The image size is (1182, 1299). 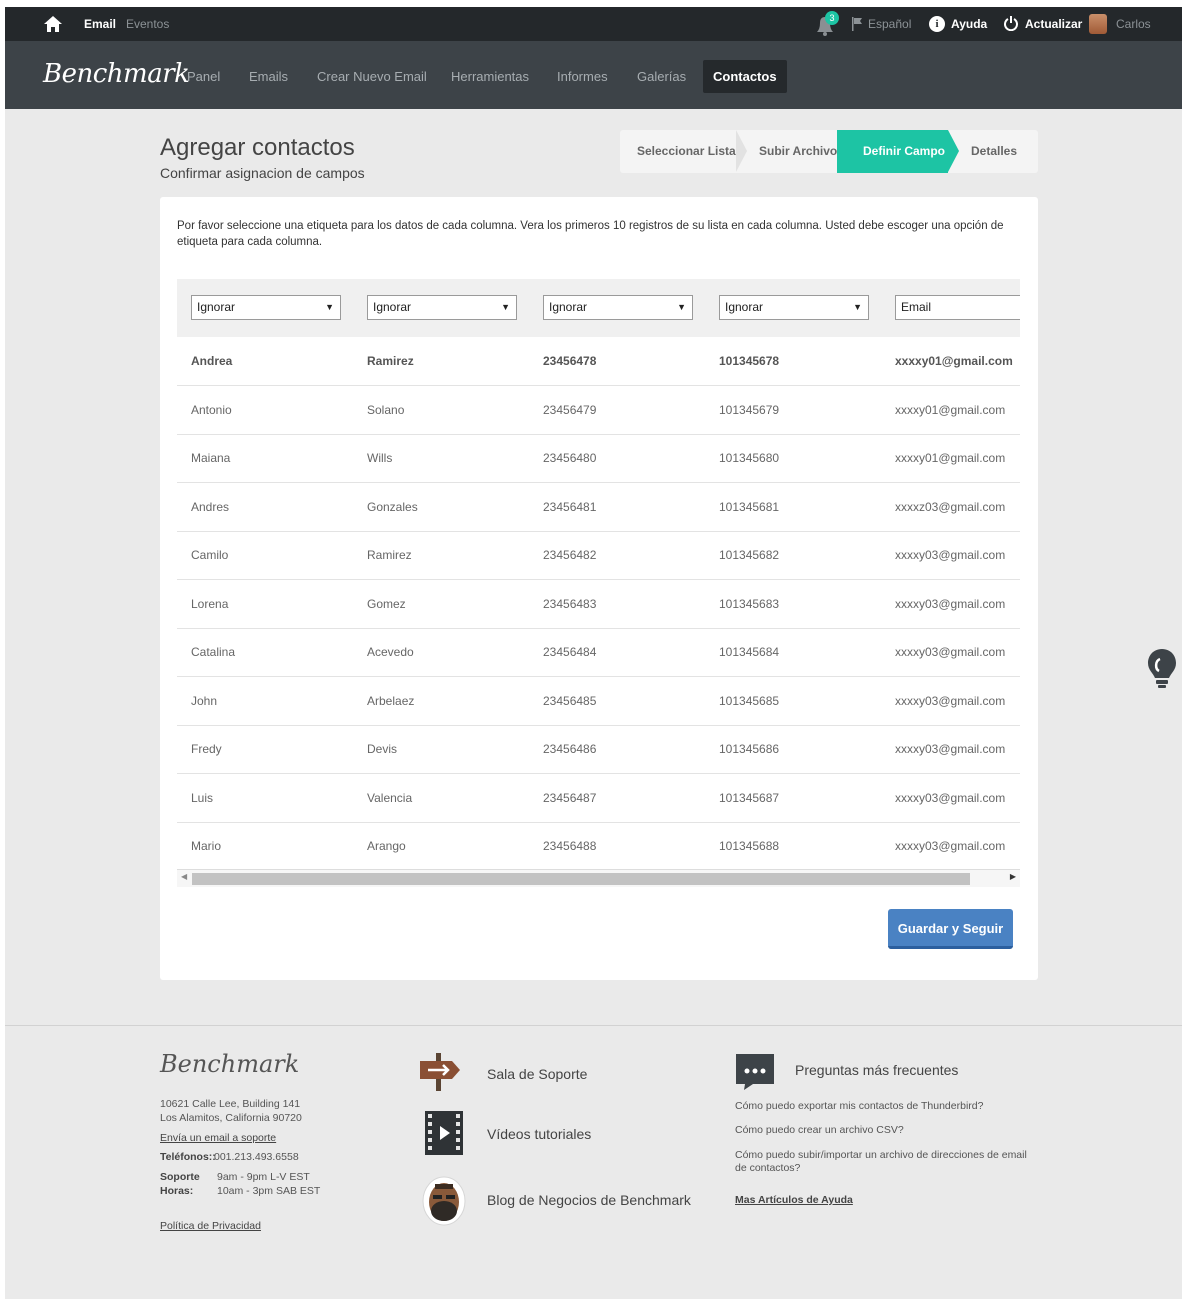 What do you see at coordinates (442, 307) in the screenshot?
I see `column-select-2: Ignorar ▼` at bounding box center [442, 307].